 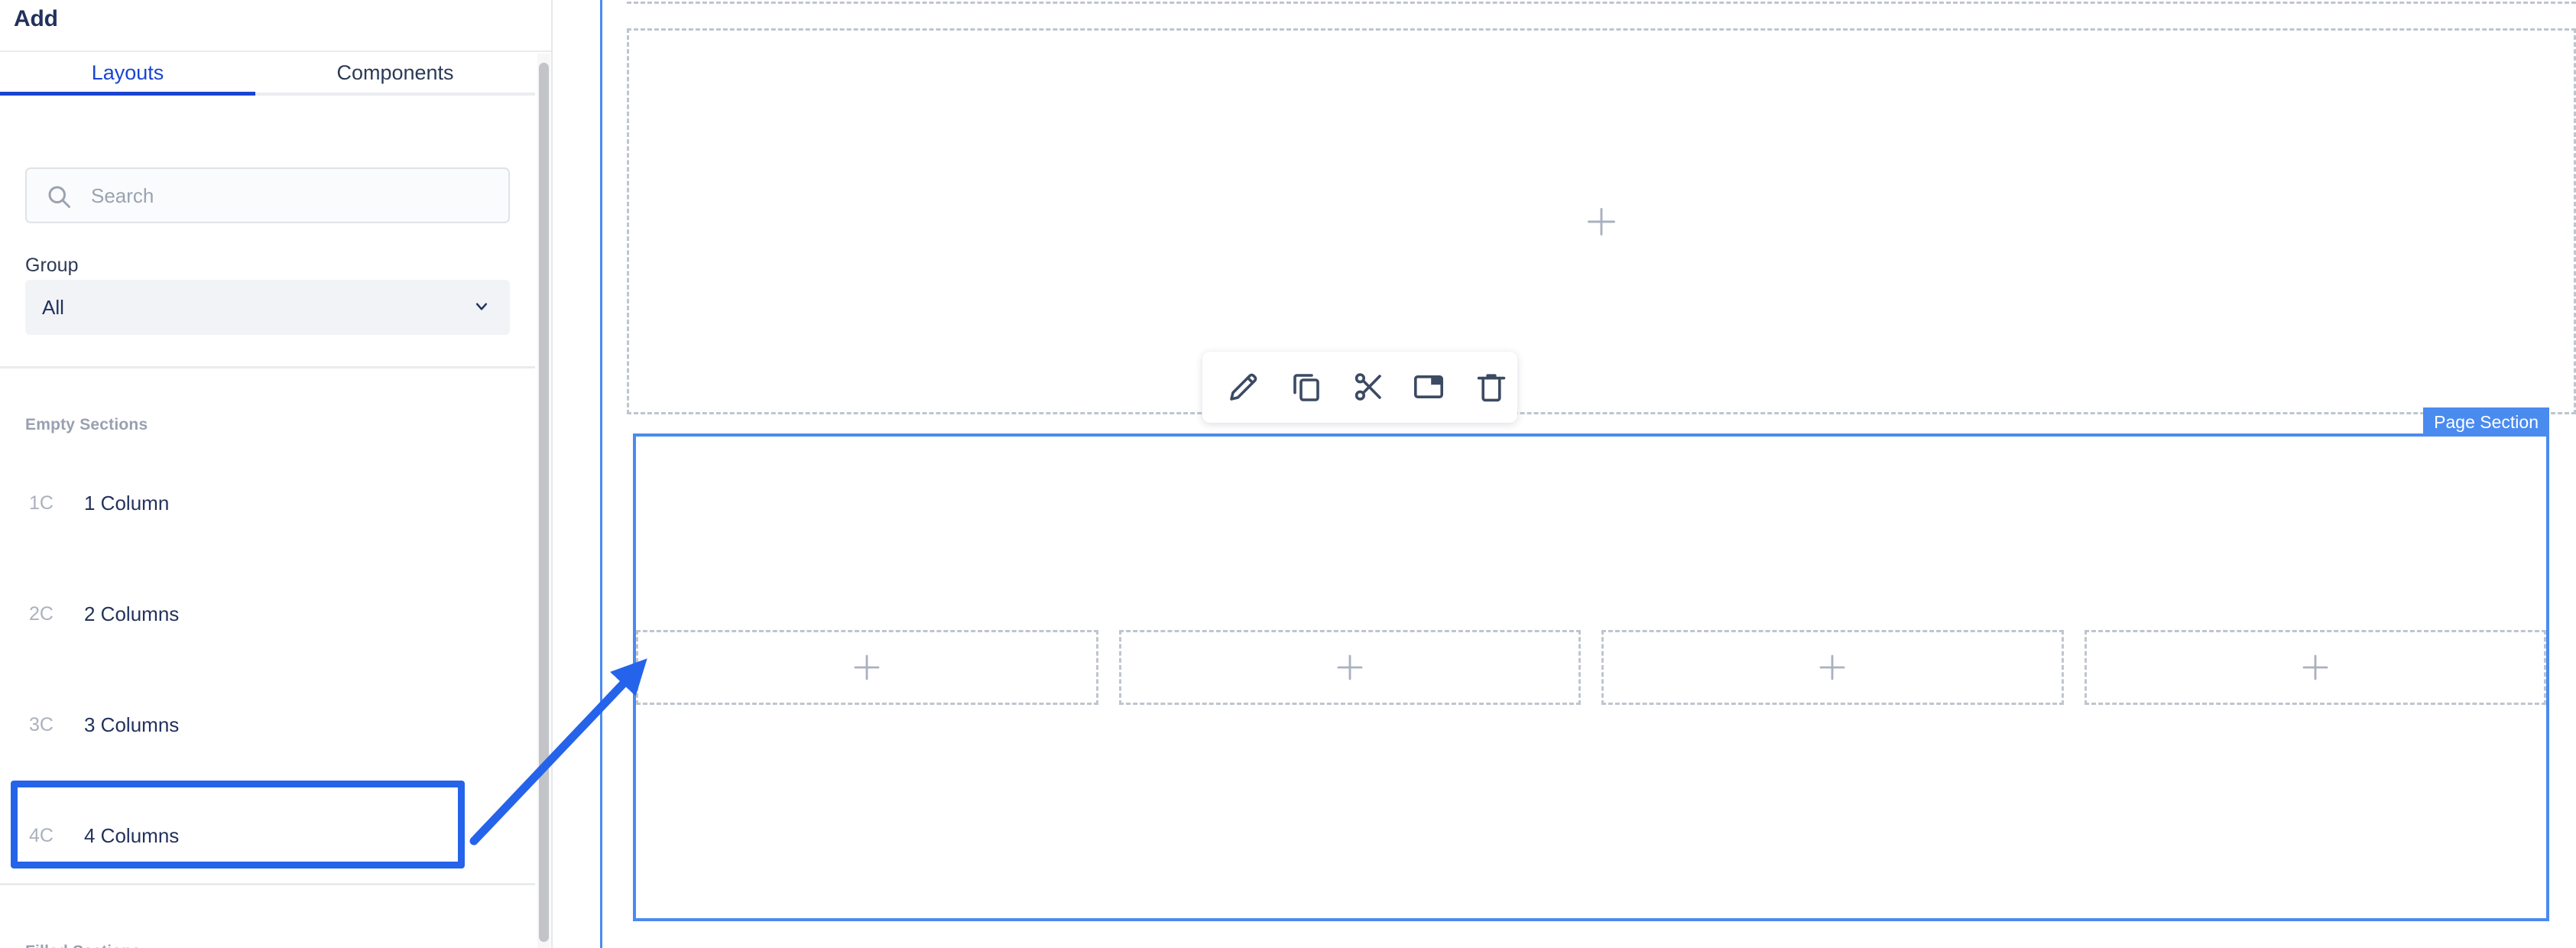 What do you see at coordinates (59, 196) in the screenshot?
I see `search-icon` at bounding box center [59, 196].